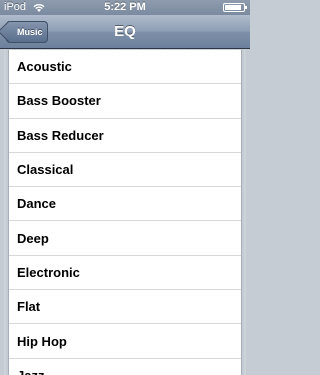 This screenshot has width=320, height=375. I want to click on status-time: 5:22 PM, so click(125, 7).